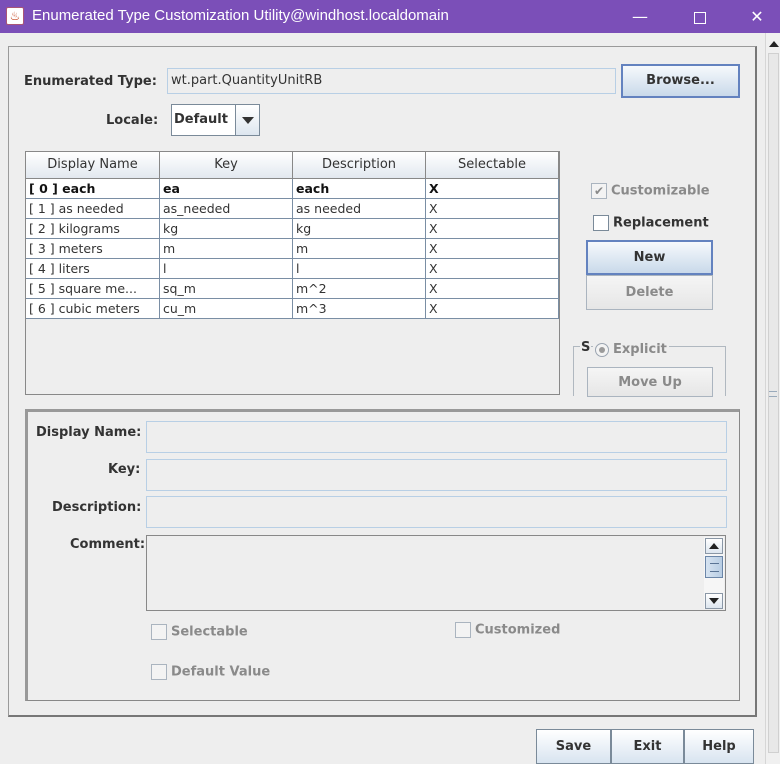 The image size is (780, 764). What do you see at coordinates (221, 672) in the screenshot?
I see `default-value-label: Default Value` at bounding box center [221, 672].